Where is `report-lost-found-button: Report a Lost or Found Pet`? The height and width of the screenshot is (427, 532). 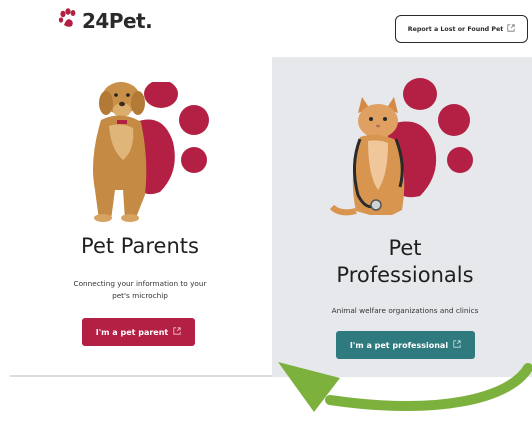
report-lost-found-button: Report a Lost or Found Pet is located at coordinates (461, 29).